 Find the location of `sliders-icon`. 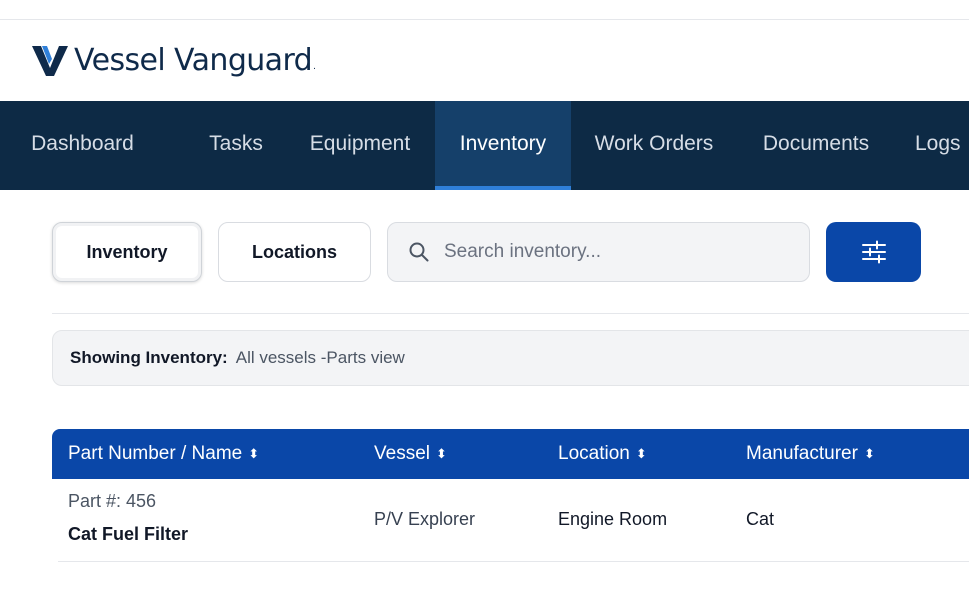

sliders-icon is located at coordinates (873, 252).